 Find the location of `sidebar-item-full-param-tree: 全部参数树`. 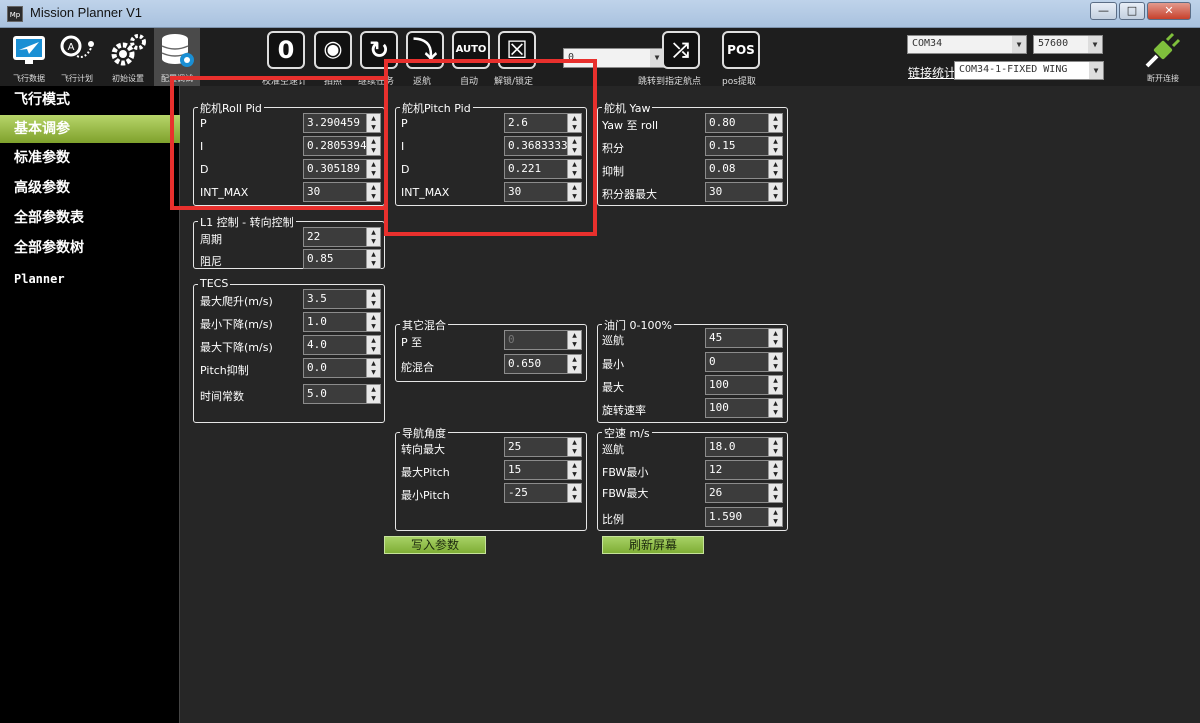

sidebar-item-full-param-tree: 全部参数树 is located at coordinates (90, 248).